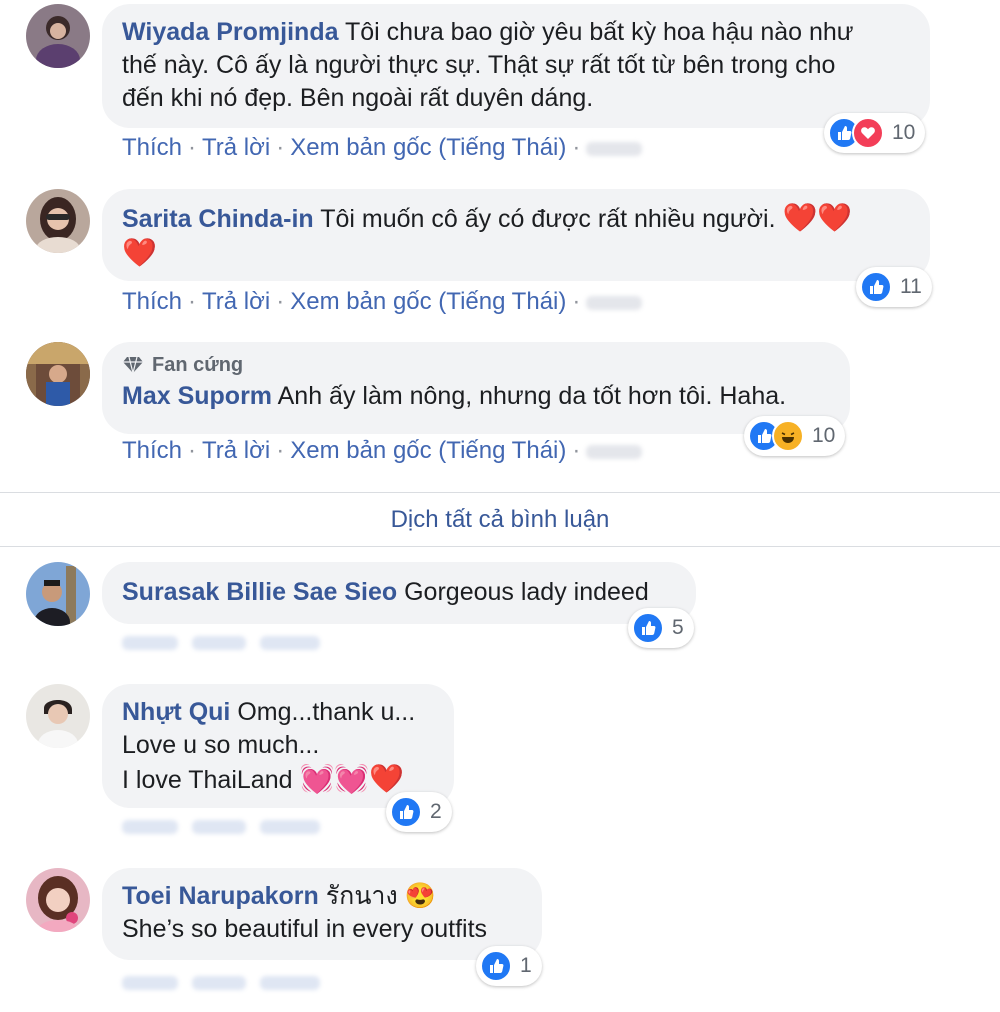  What do you see at coordinates (868, 133) in the screenshot?
I see `love-icon` at bounding box center [868, 133].